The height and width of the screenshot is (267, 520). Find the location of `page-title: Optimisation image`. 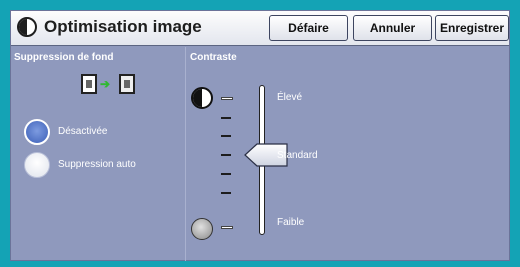

page-title: Optimisation image is located at coordinates (123, 26).